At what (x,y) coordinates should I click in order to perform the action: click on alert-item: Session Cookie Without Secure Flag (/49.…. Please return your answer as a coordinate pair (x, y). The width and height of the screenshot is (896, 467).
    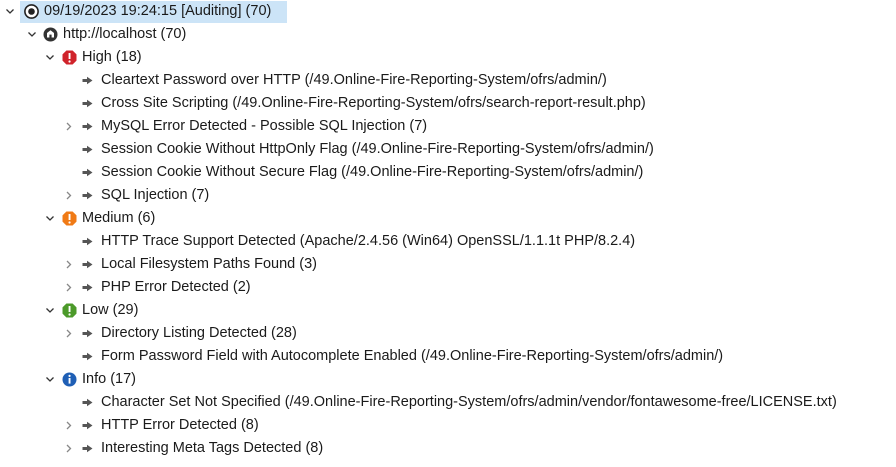
    Looking at the image, I should click on (448, 172).